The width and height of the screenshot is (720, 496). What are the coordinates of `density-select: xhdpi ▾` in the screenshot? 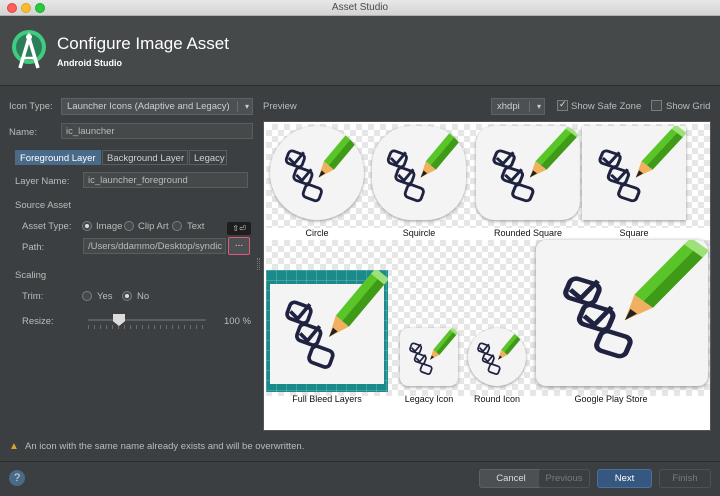 It's located at (518, 106).